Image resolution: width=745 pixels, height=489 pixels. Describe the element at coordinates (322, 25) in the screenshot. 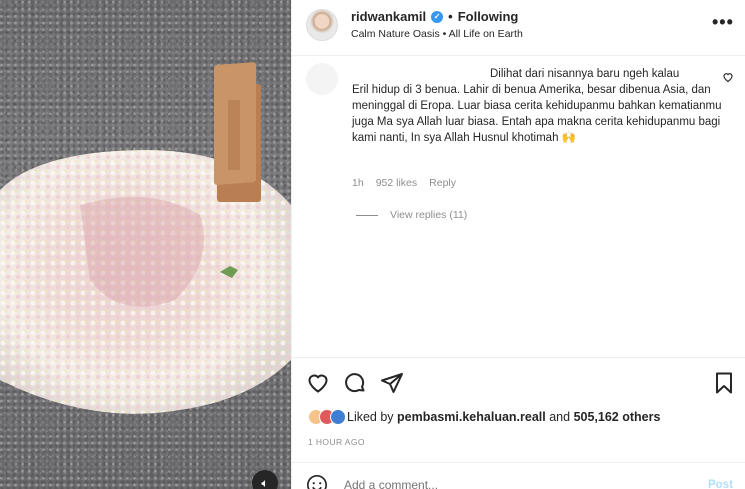

I see `author-avatar` at that location.